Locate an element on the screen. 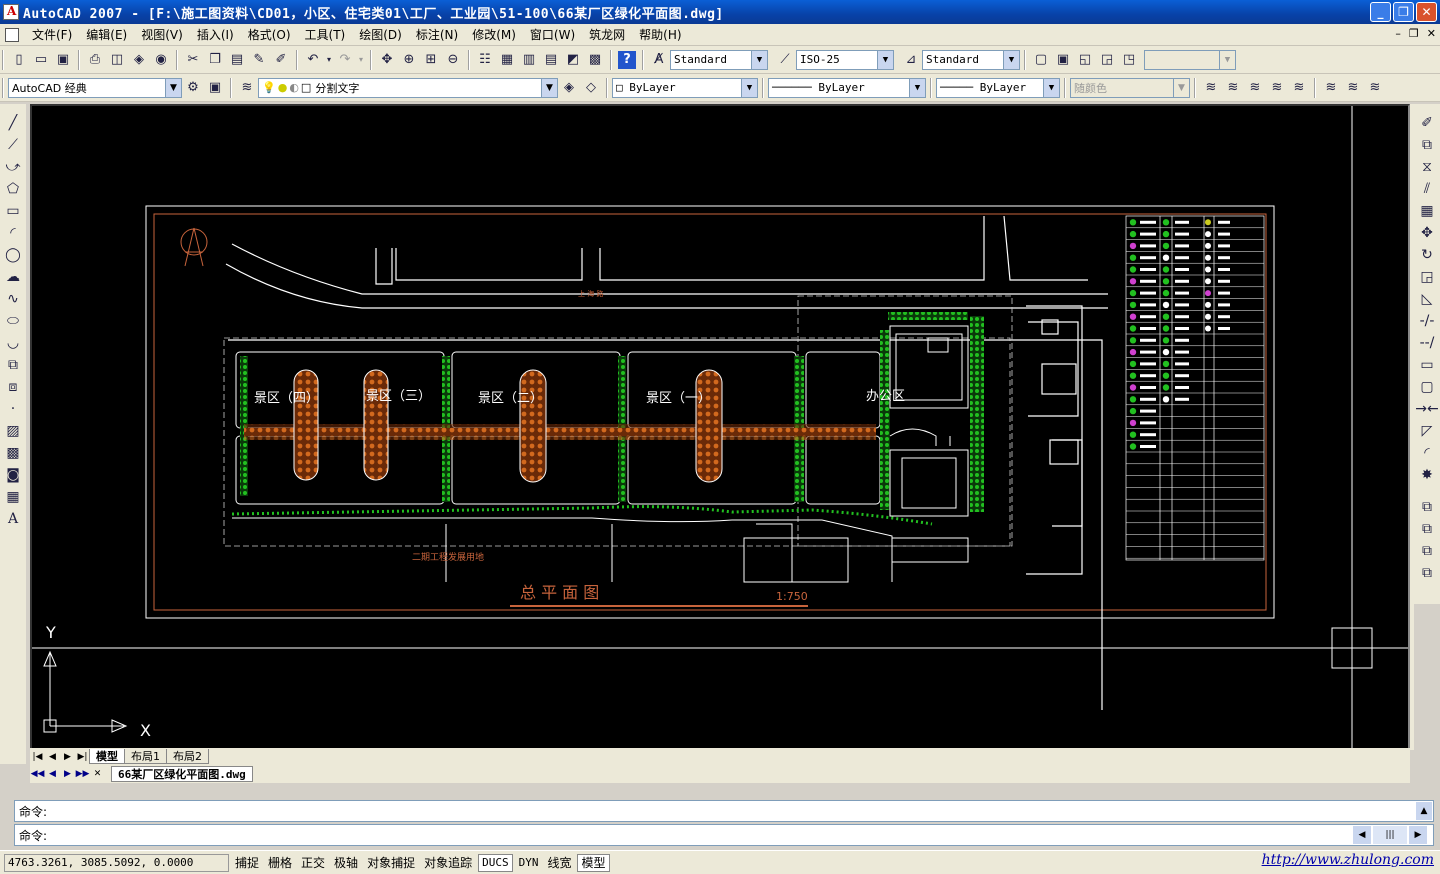 Image resolution: width=1440 pixels, height=874 pixels. make-current-layer-icon: ◈ is located at coordinates (569, 88).